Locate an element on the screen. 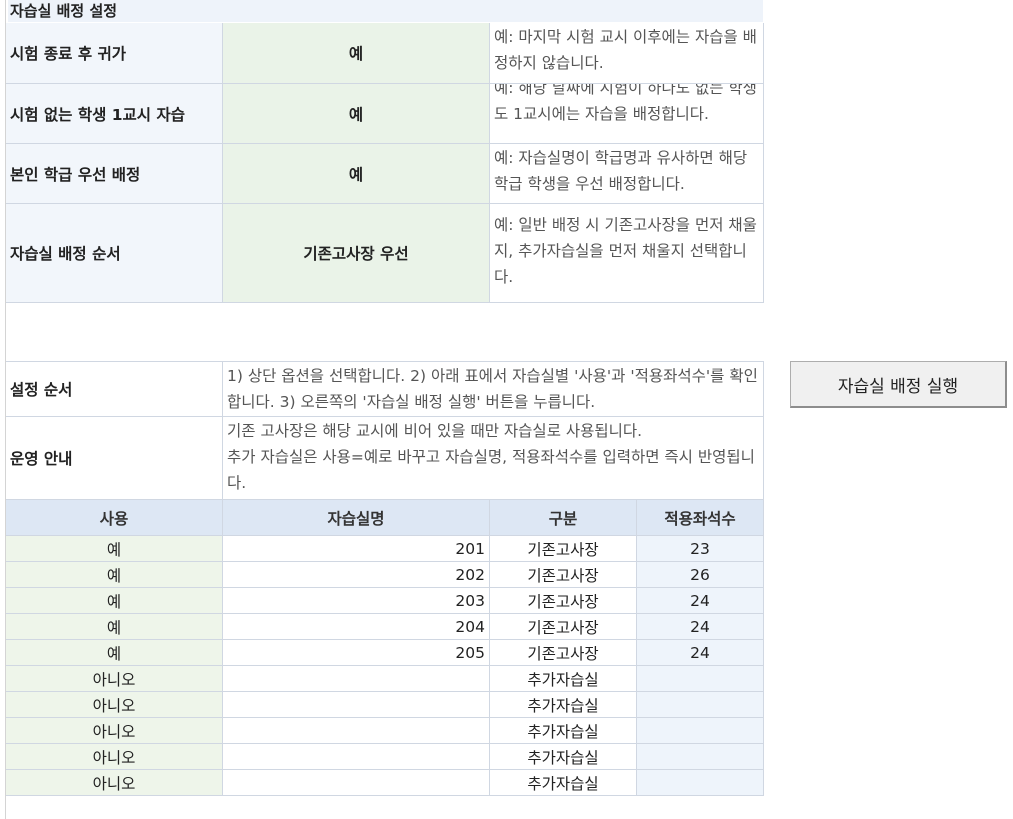 The width and height of the screenshot is (1013, 819). cell-room-name: 201 is located at coordinates (356, 549).